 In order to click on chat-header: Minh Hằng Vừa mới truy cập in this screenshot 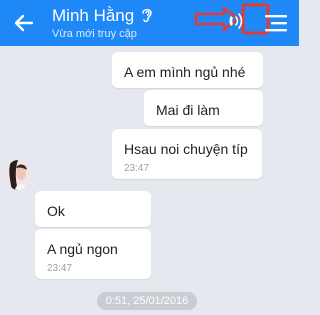, I will do `click(149, 23)`.